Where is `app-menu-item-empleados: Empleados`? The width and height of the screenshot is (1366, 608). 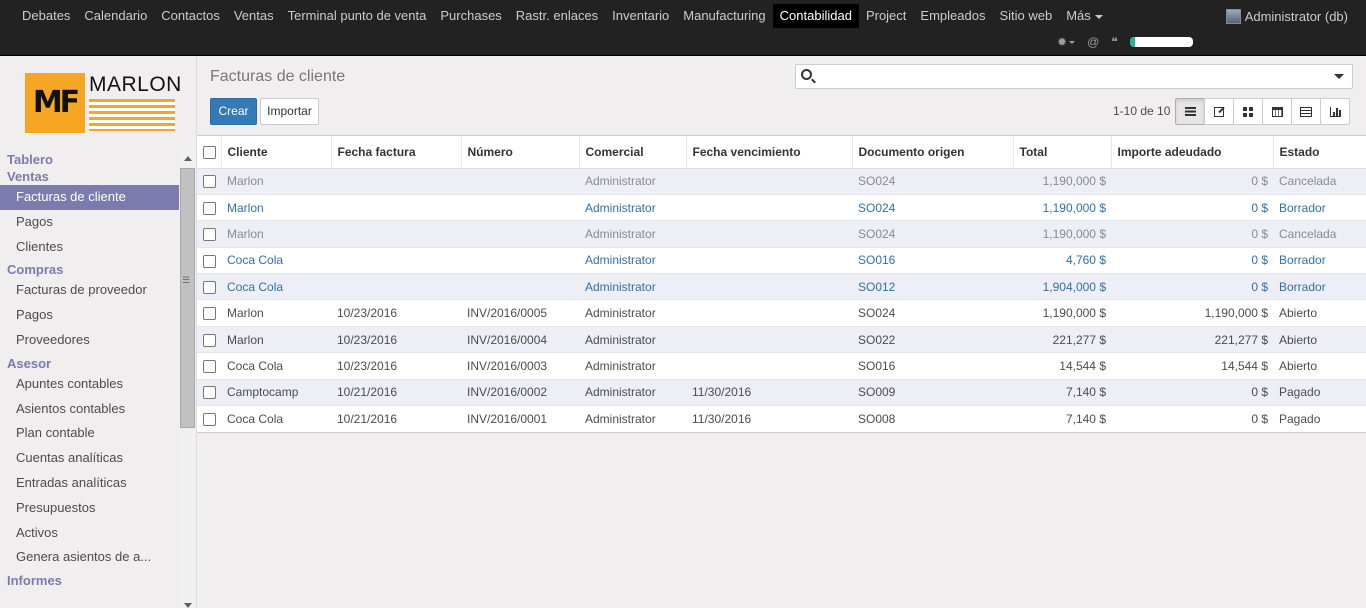
app-menu-item-empleados: Empleados is located at coordinates (952, 16).